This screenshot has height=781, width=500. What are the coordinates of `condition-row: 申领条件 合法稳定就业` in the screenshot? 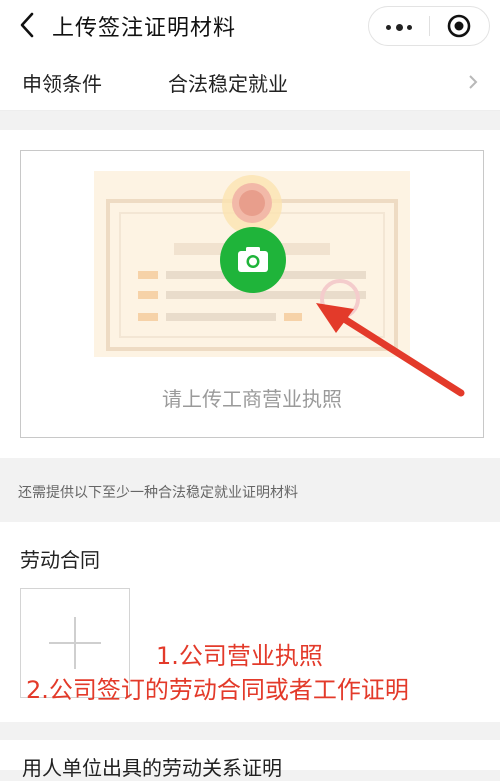 It's located at (250, 81).